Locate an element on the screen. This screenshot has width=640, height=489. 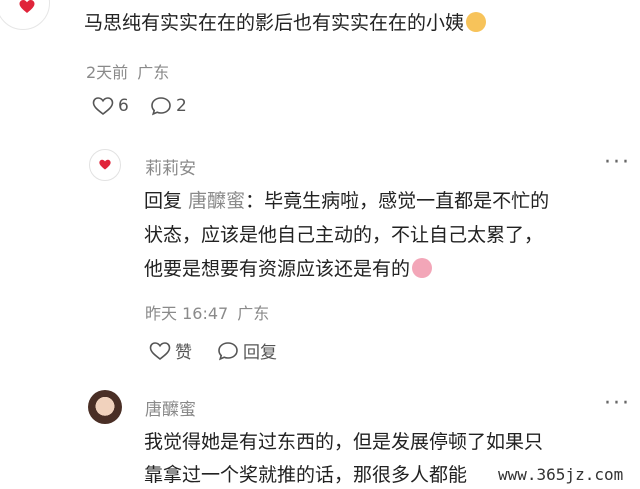
smile-emoji-icon is located at coordinates (476, 22).